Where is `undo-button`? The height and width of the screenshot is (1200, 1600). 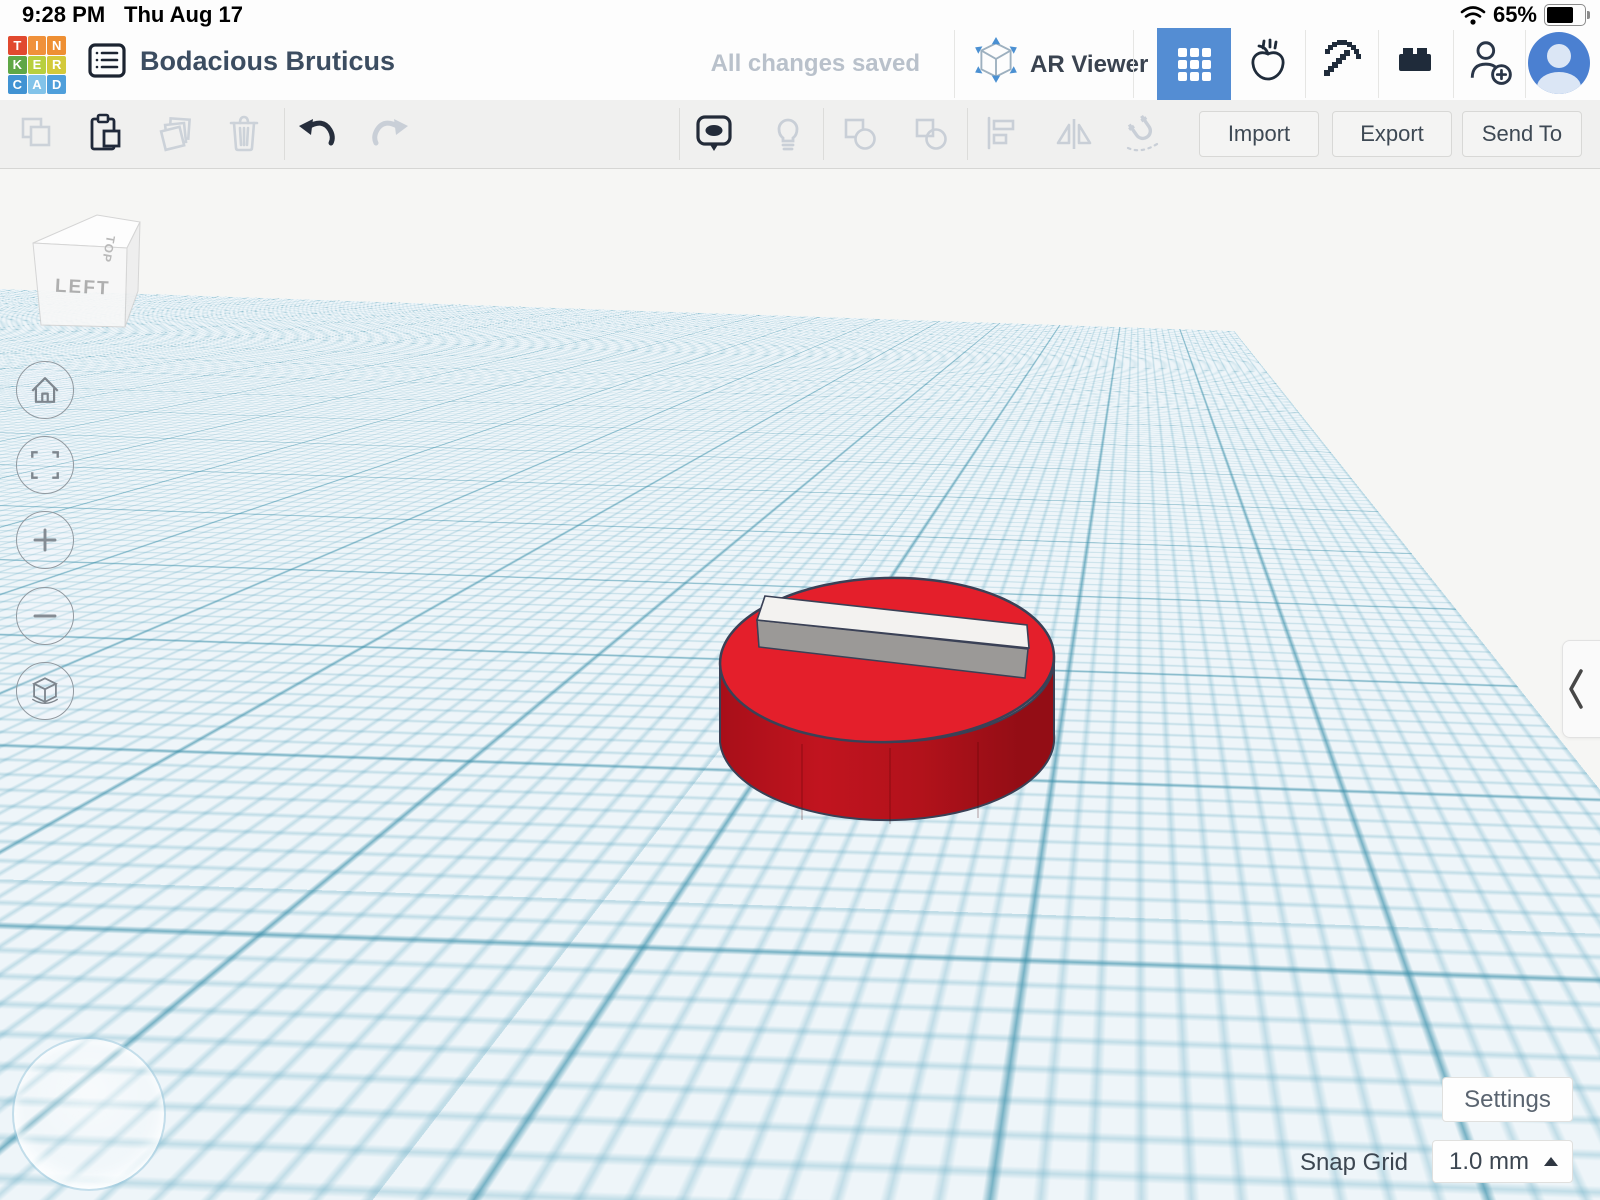 undo-button is located at coordinates (318, 134).